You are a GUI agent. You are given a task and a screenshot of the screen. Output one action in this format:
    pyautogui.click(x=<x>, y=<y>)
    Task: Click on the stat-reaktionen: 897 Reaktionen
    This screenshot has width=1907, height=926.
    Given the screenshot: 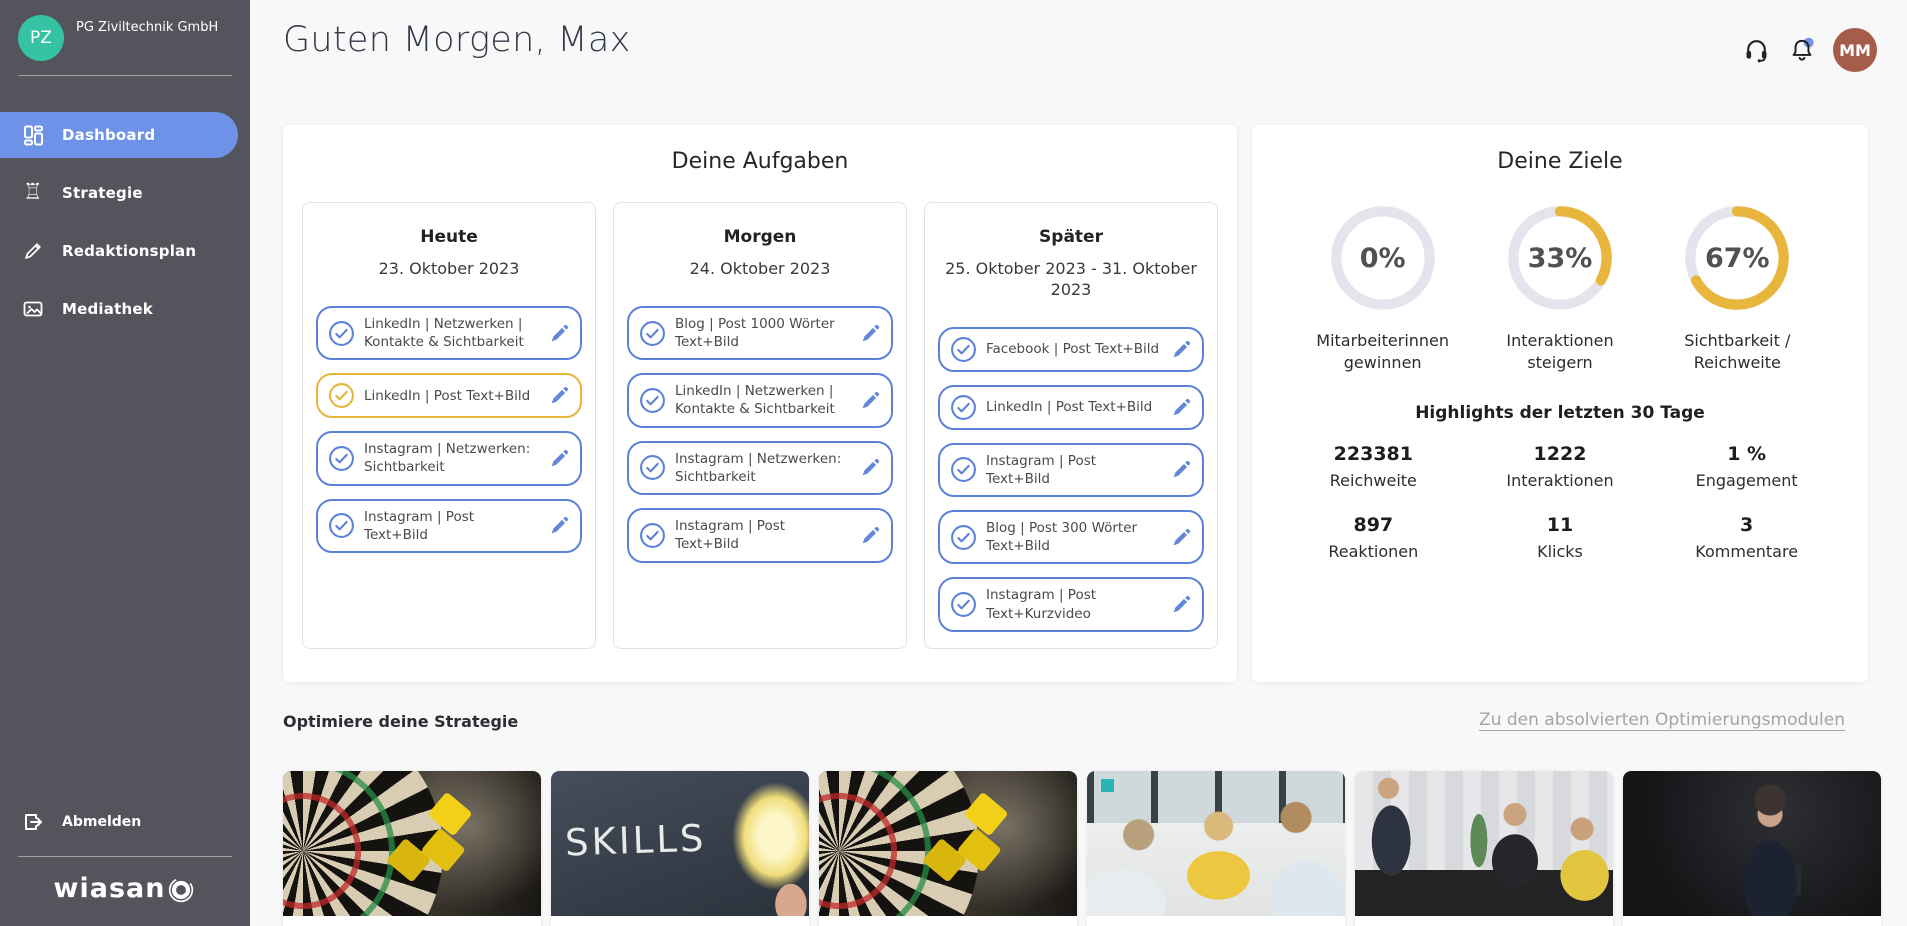 What is the action you would take?
    pyautogui.click(x=1373, y=537)
    